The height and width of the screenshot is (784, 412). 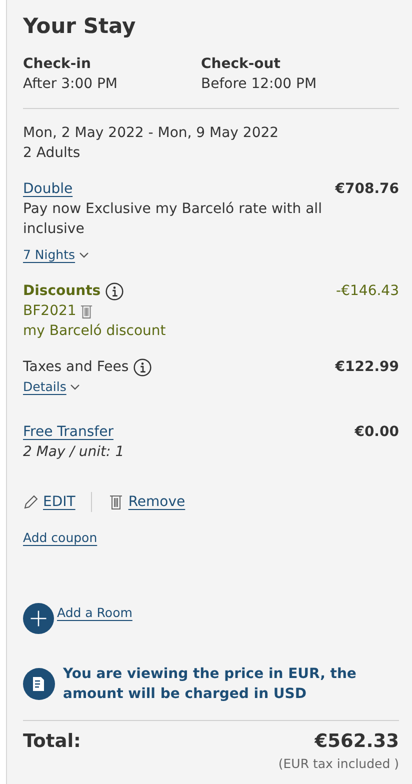 I want to click on stay-dates: Mon, 2 May 2022 - Mon, 9 May 2022, so click(x=151, y=133).